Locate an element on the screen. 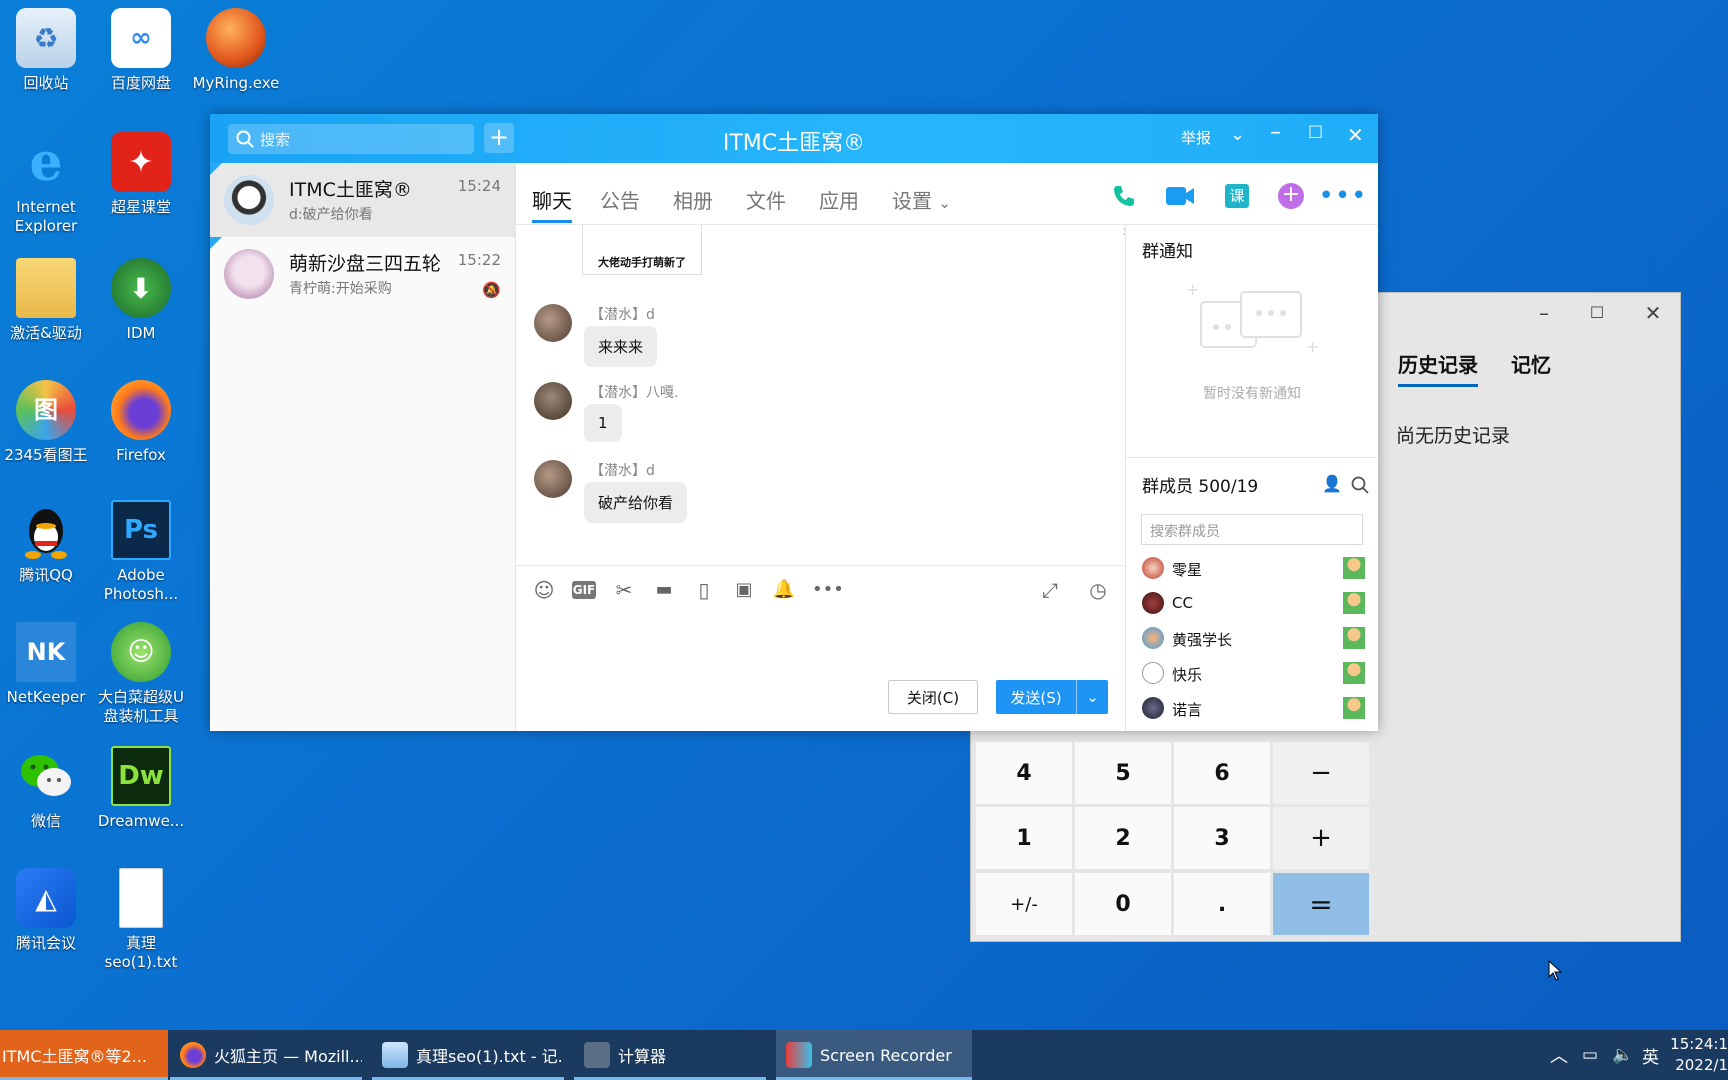  desktop-icon-text-file: 真理seo(1).txt is located at coordinates (141, 920).